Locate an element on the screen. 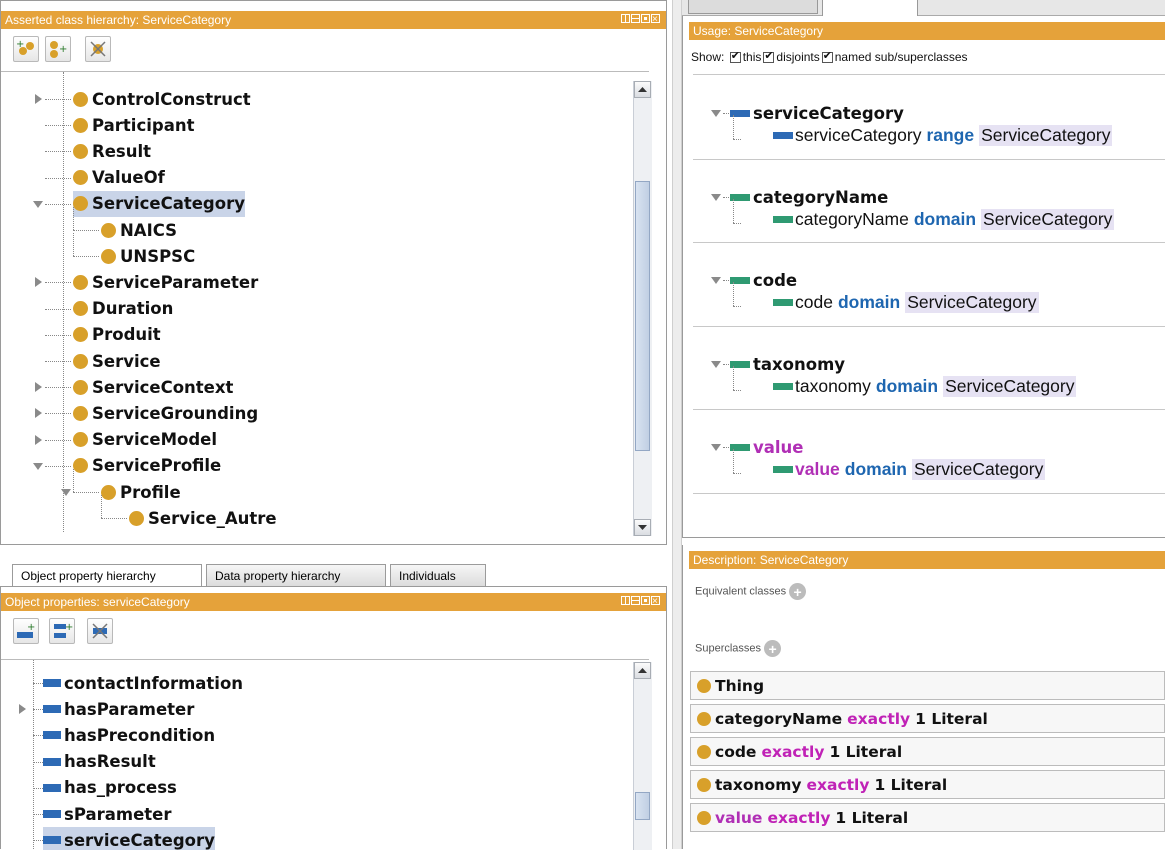 The width and height of the screenshot is (1165, 850). add-superclass-button: + is located at coordinates (773, 648).